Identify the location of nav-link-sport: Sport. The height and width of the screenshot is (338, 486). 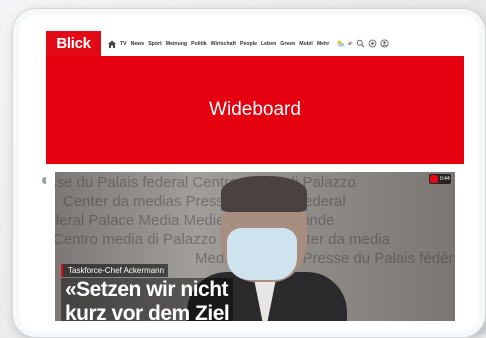
(155, 44).